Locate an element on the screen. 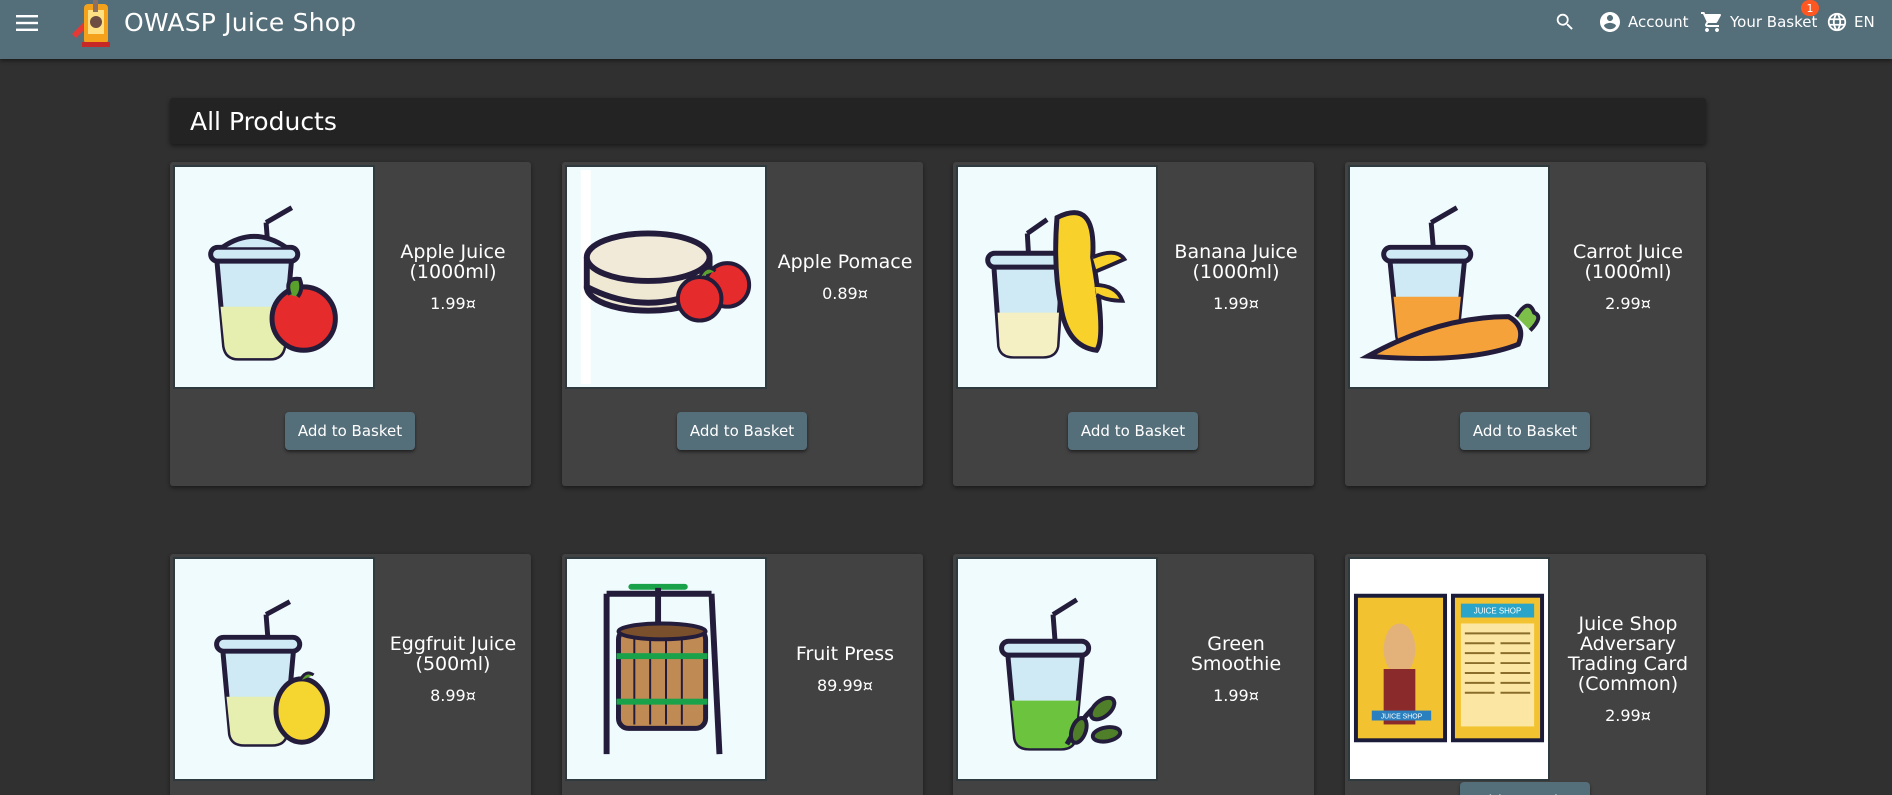  product-card-apple-juice: Apple Juice (1000ml) 1.99¤ Add to Basket is located at coordinates (350, 324).